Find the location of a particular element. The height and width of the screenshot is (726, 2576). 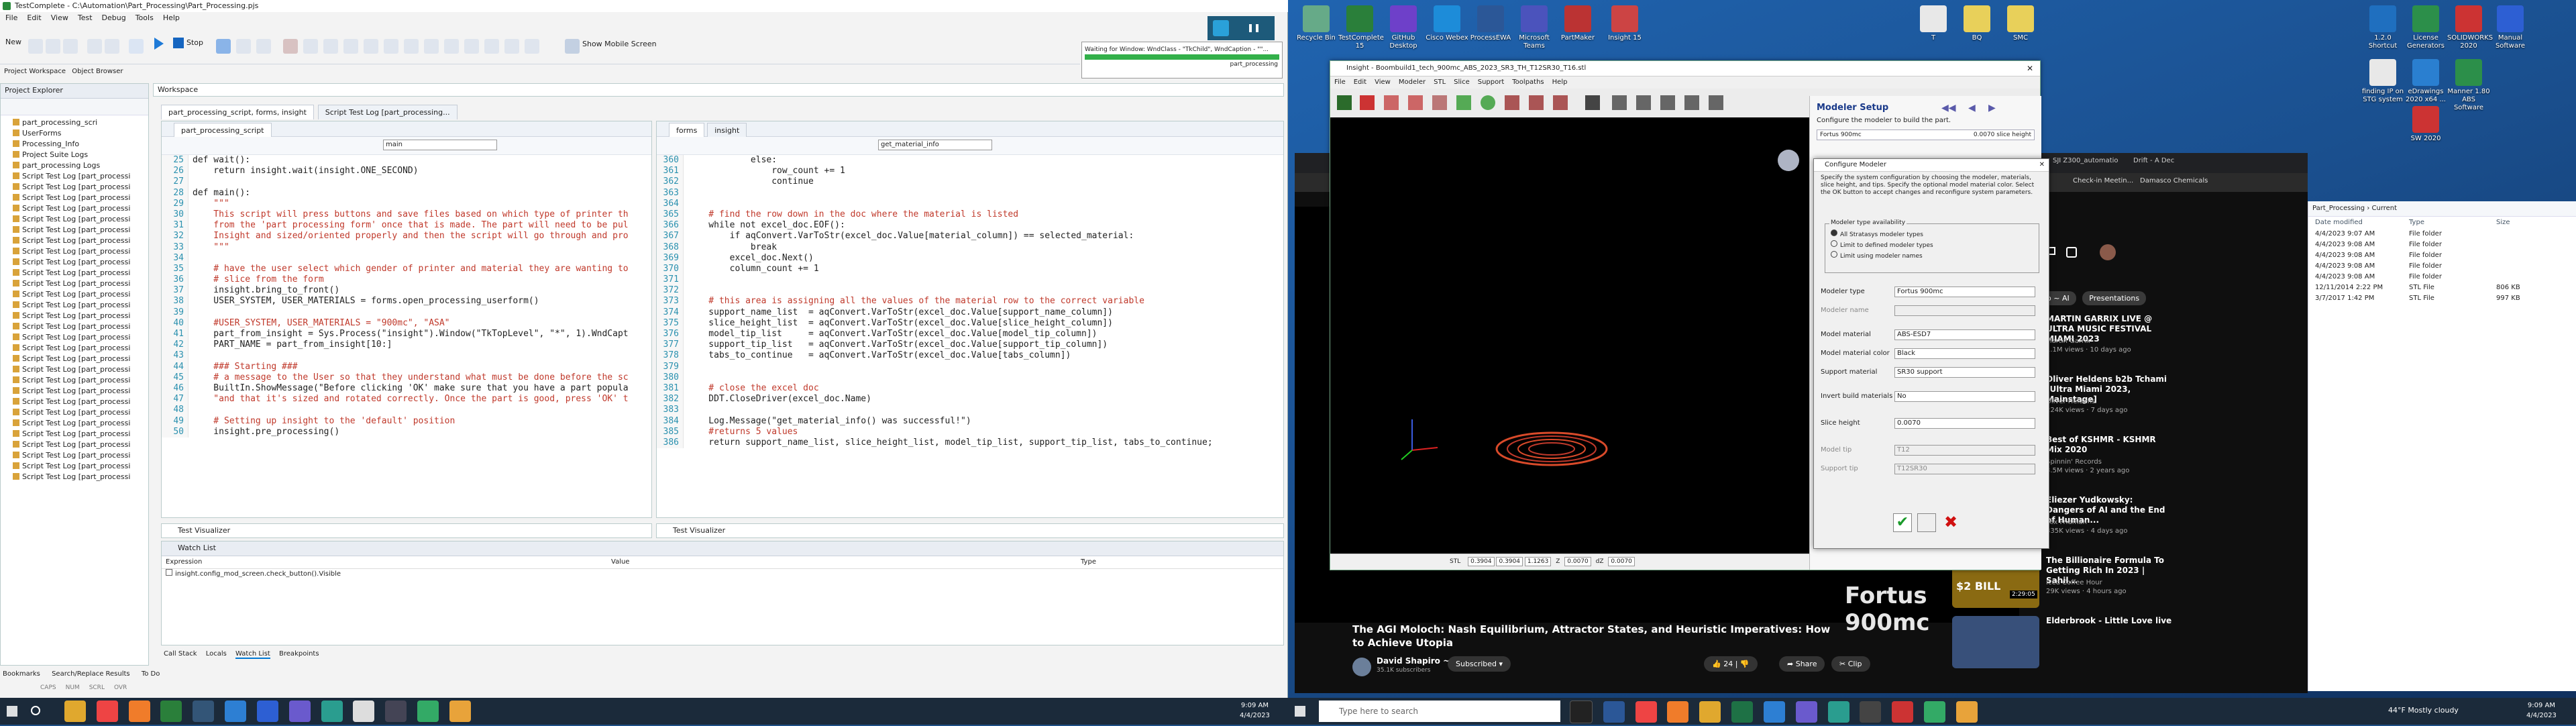

tab-bookmarks: Bookmarks is located at coordinates (21, 674).